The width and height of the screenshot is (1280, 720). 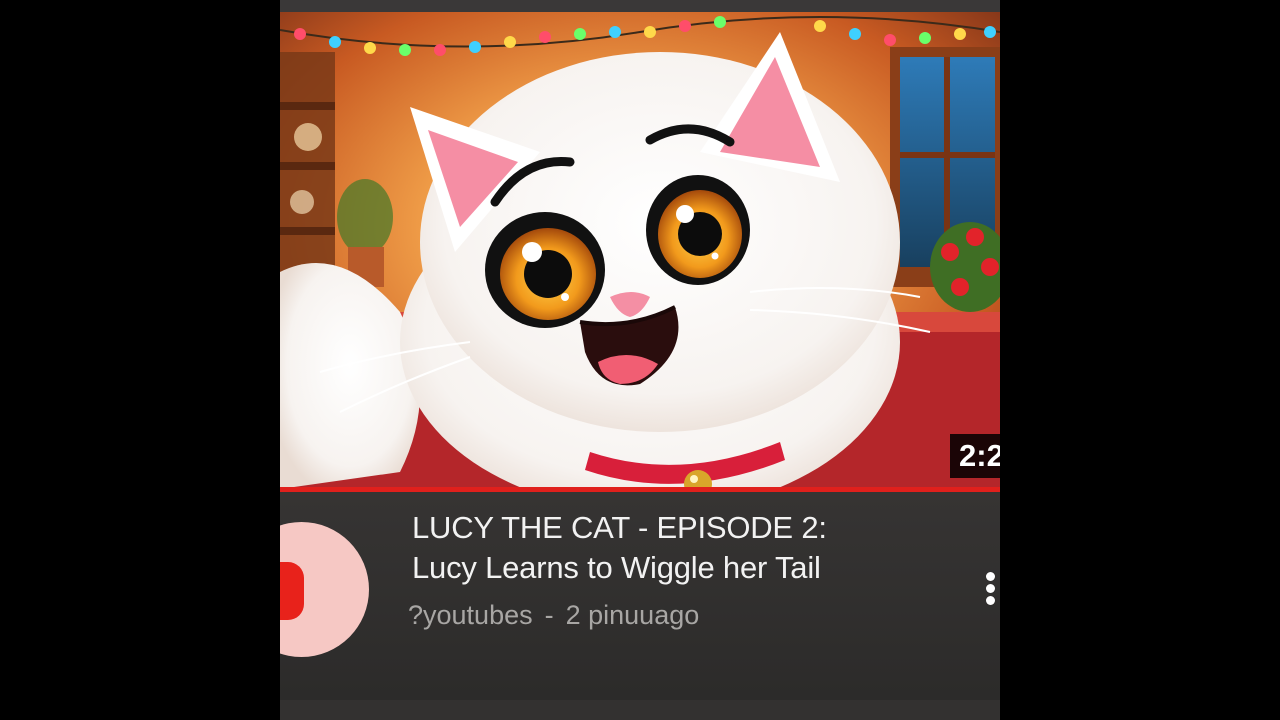 I want to click on duration-badge: 2:2, so click(x=975, y=456).